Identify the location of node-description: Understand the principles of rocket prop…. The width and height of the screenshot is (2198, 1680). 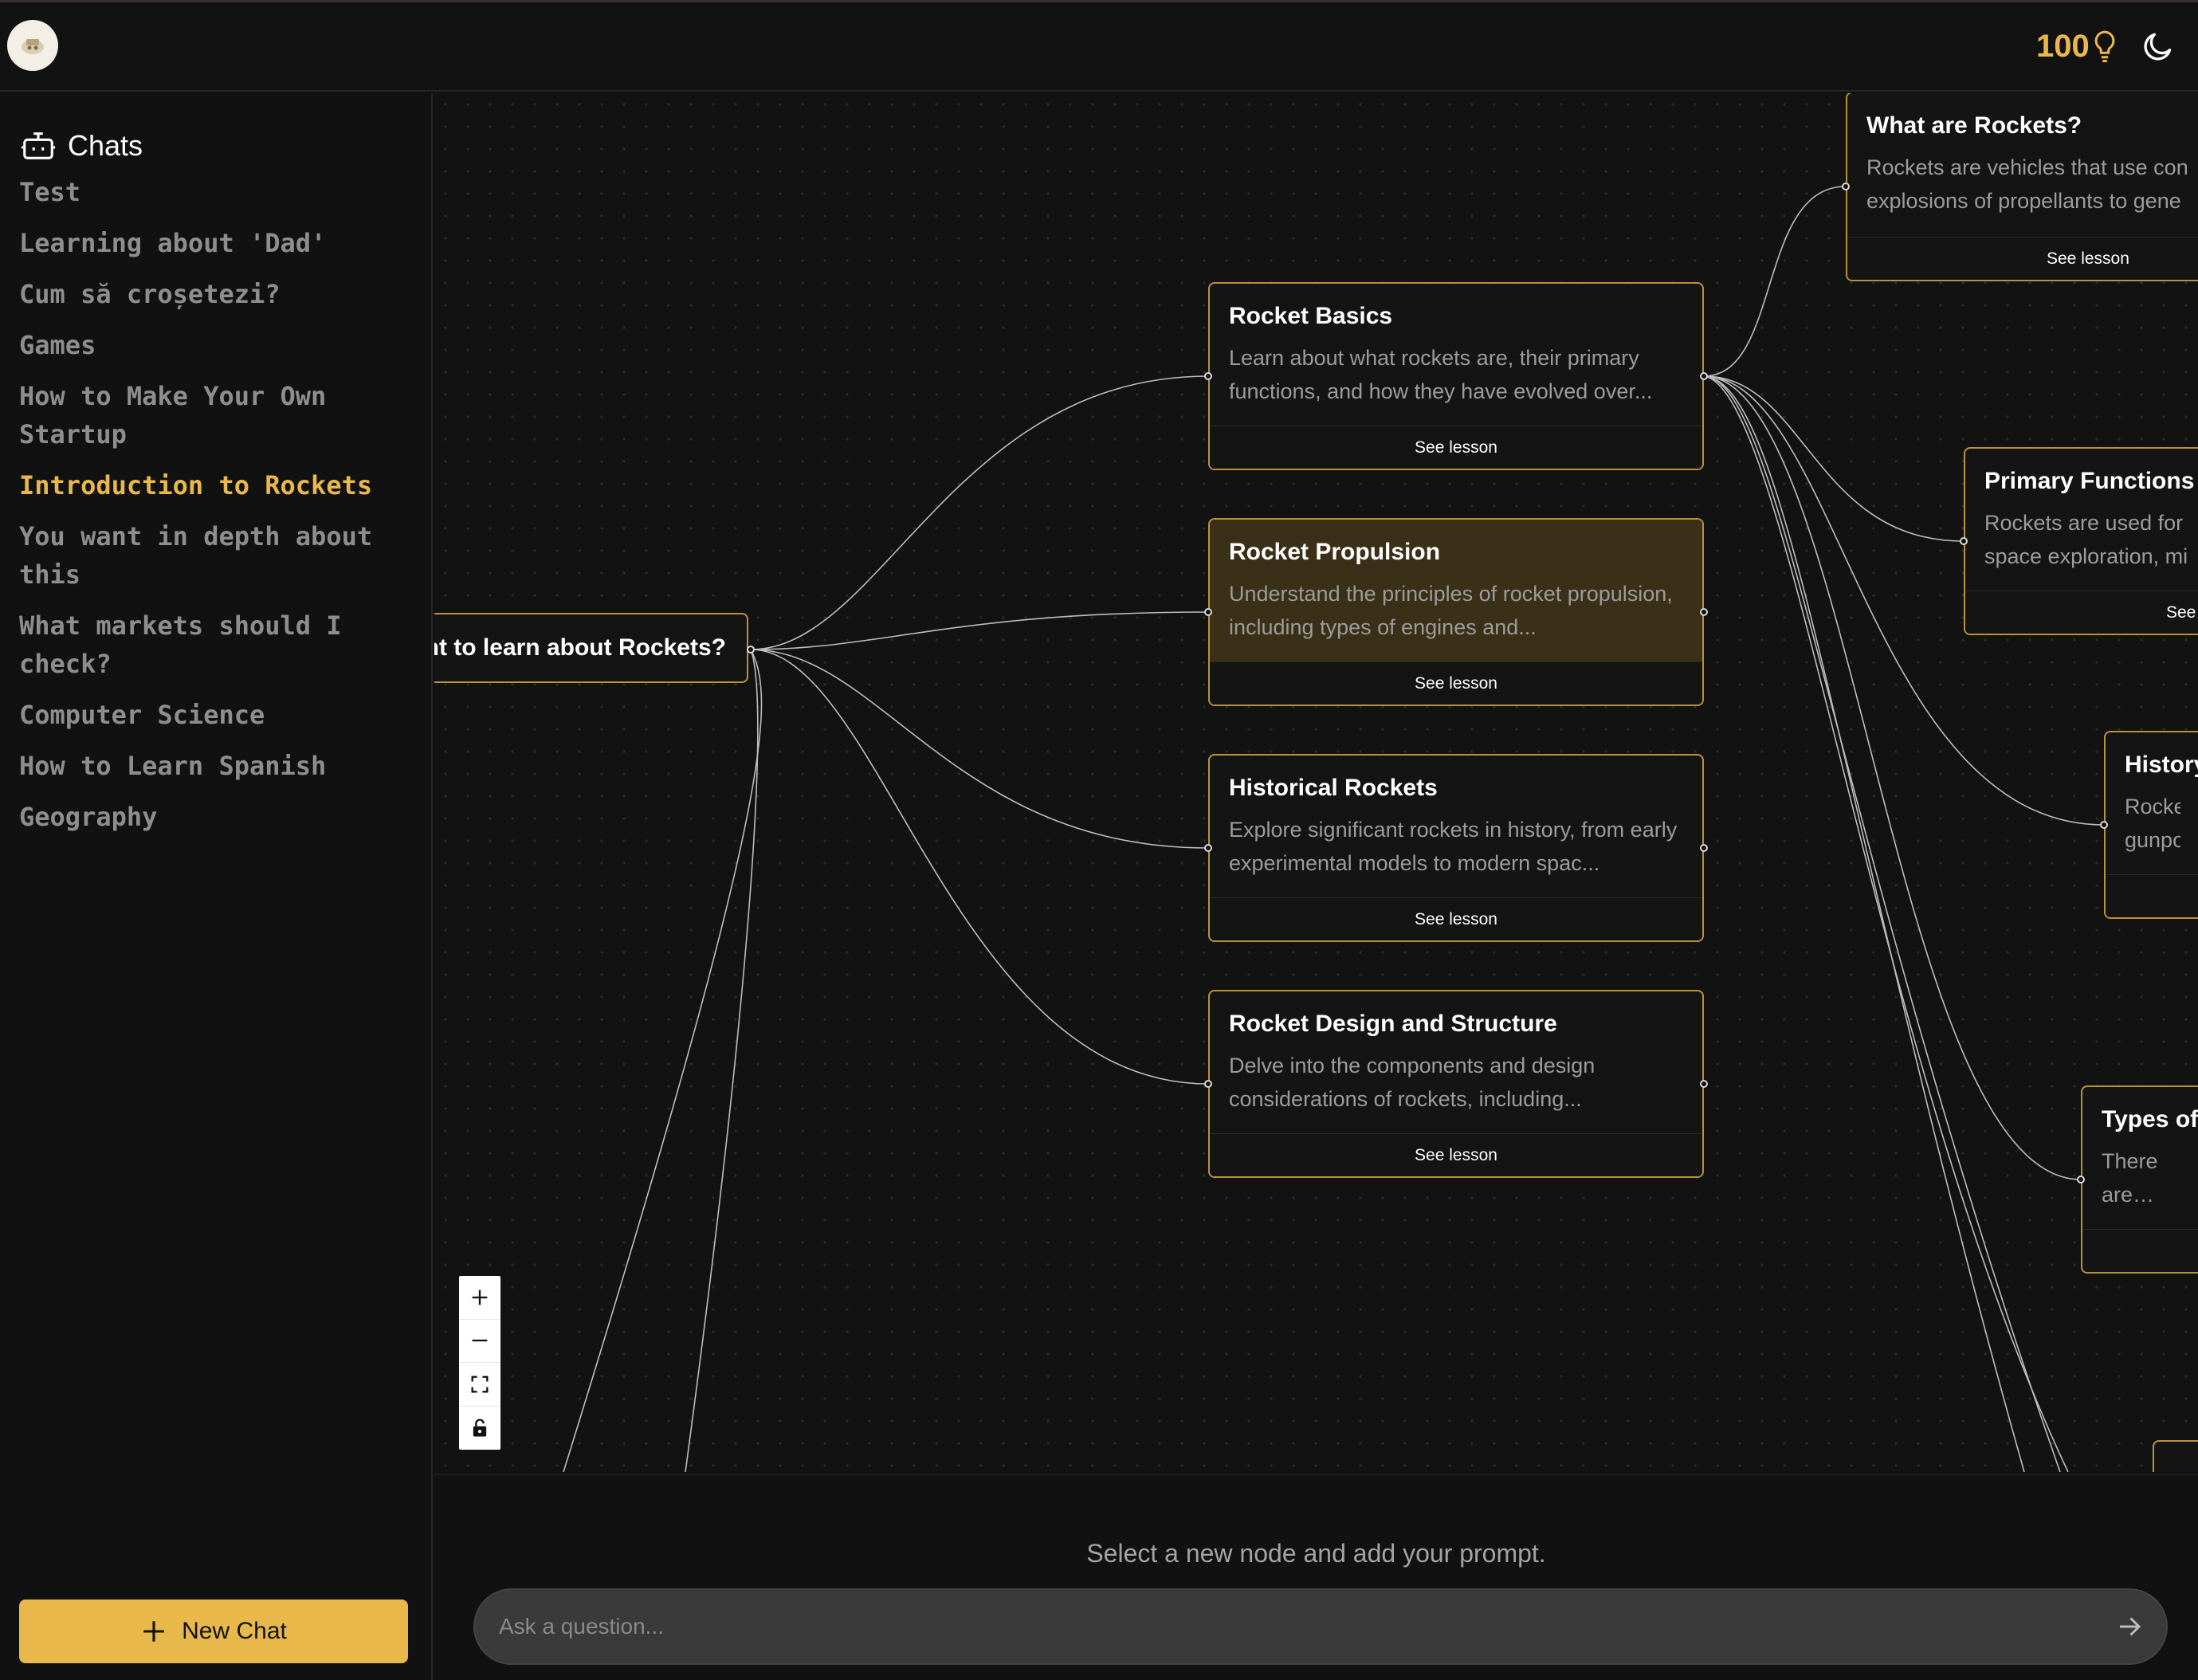
(1451, 610).